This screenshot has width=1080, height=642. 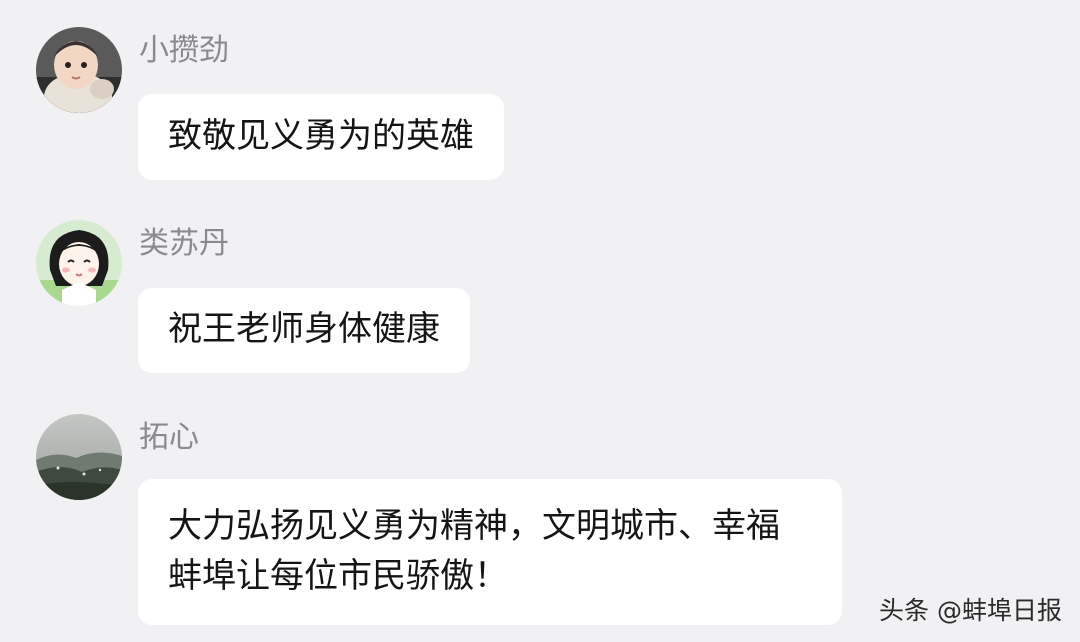 I want to click on sender-name: 小攒劲, so click(x=184, y=50).